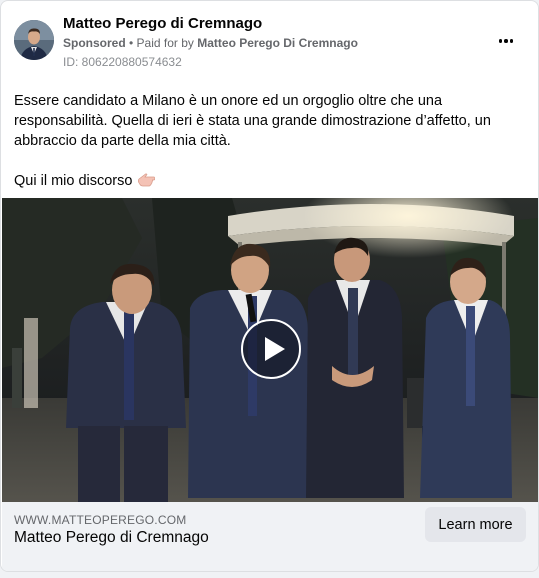  Describe the element at coordinates (506, 41) in the screenshot. I see `more-options-icon` at that location.